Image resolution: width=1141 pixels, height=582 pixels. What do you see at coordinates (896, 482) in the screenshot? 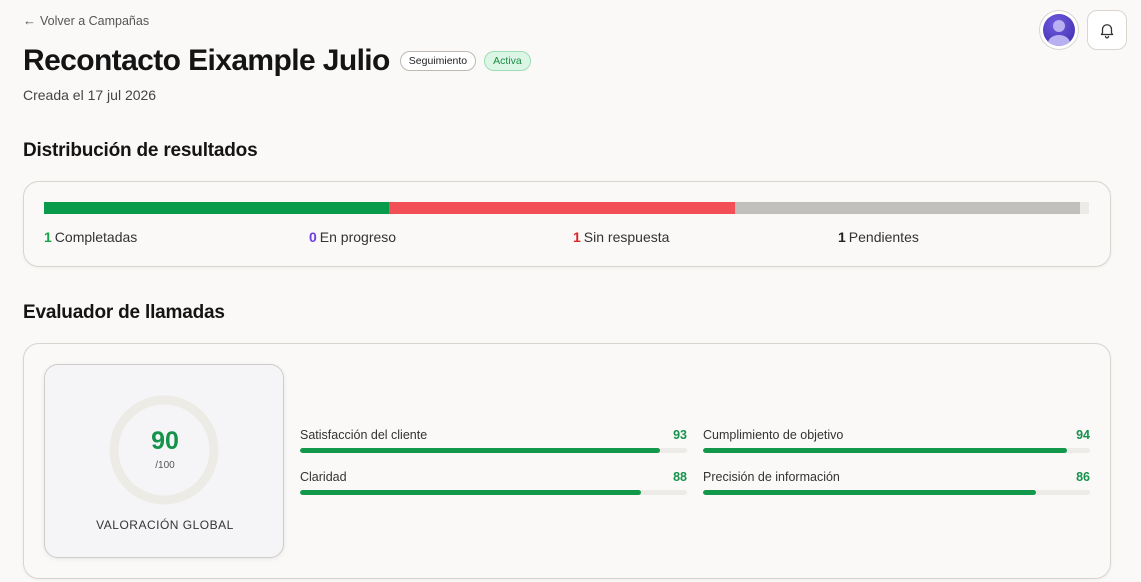
I see `metric-precision: Precisión de información 86` at bounding box center [896, 482].